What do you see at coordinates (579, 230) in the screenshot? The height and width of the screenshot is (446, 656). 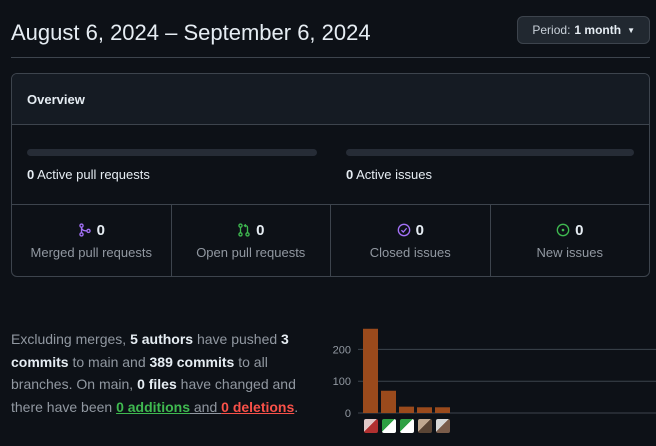 I see `new-issues-count: 0` at bounding box center [579, 230].